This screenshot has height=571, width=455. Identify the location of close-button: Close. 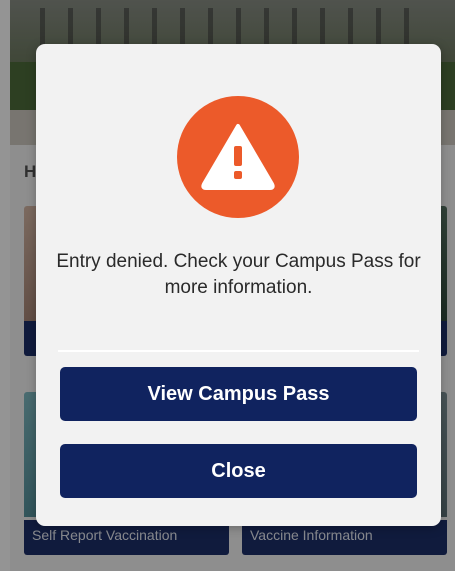
(238, 471).